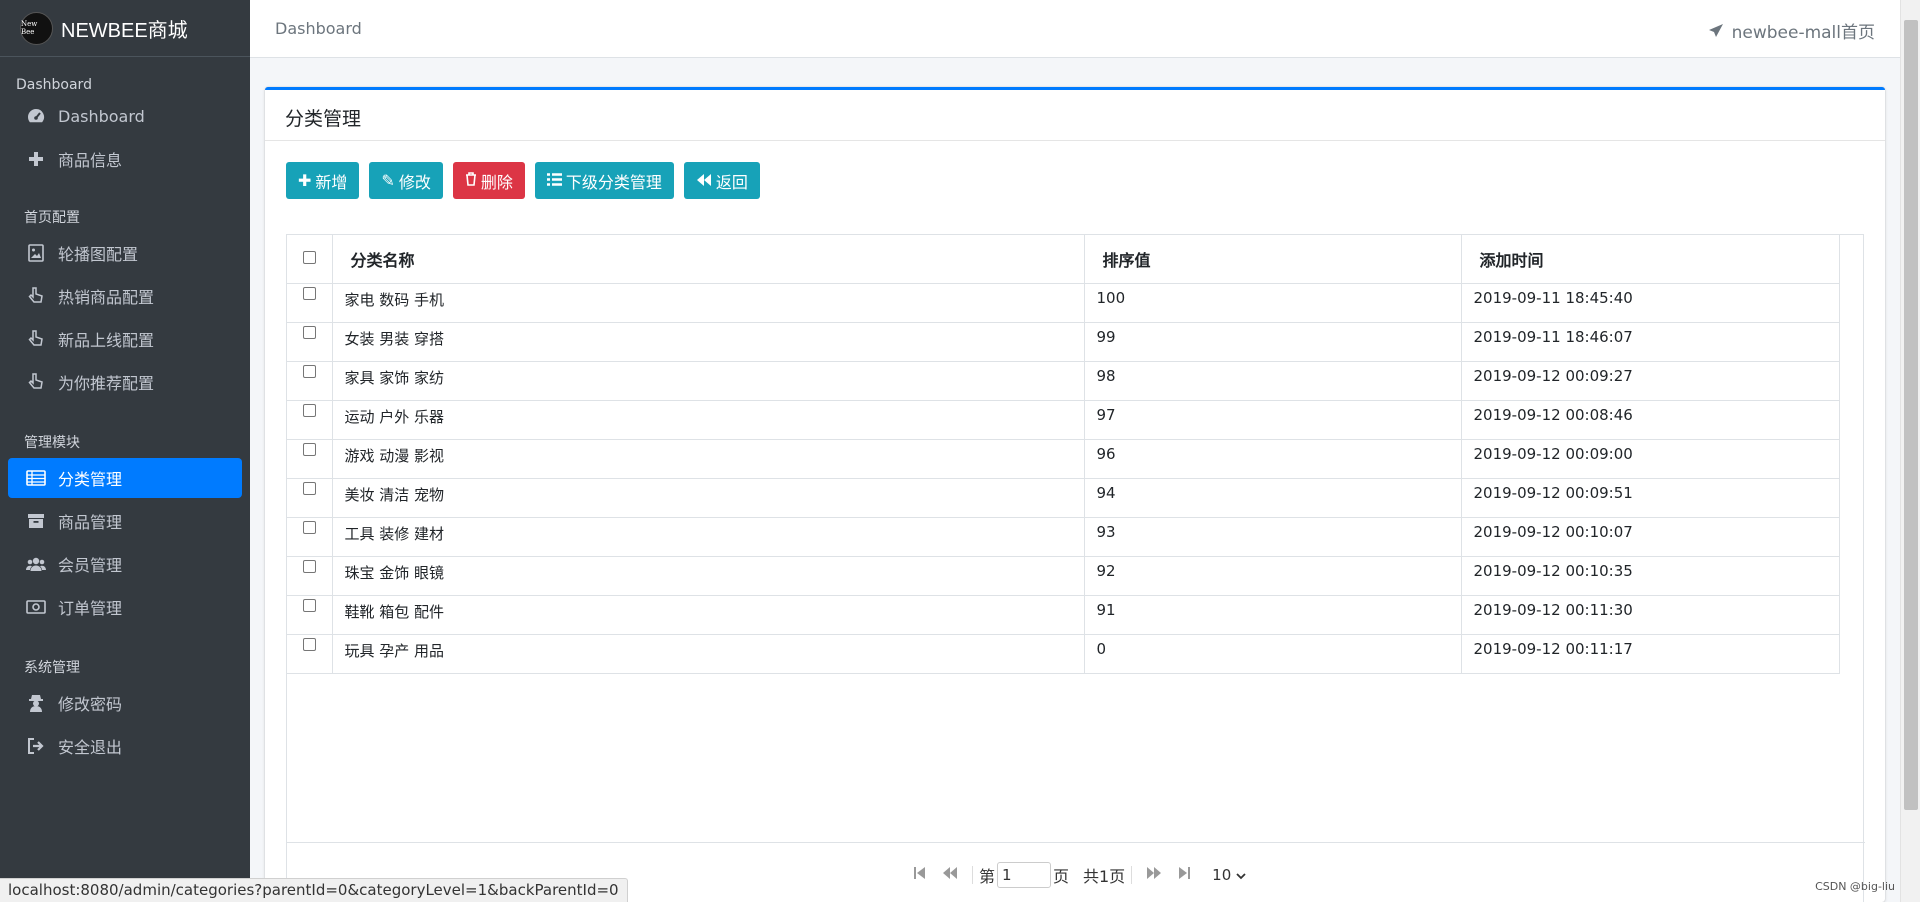  What do you see at coordinates (708, 259) in the screenshot?
I see `column-header-name: 分类名称` at bounding box center [708, 259].